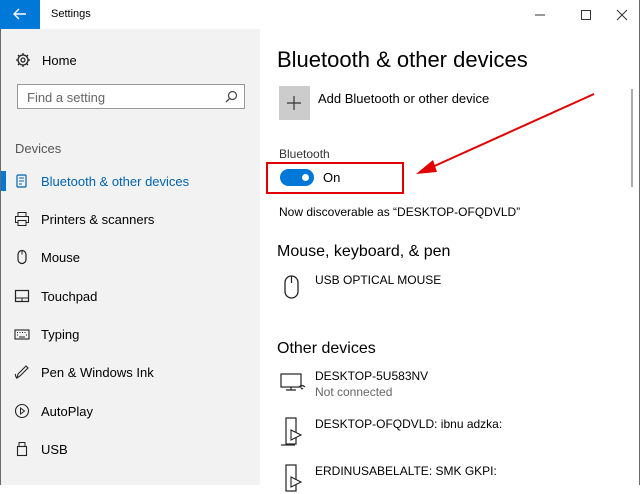  Describe the element at coordinates (505, 133) in the screenshot. I see `annotation-arrow` at that location.